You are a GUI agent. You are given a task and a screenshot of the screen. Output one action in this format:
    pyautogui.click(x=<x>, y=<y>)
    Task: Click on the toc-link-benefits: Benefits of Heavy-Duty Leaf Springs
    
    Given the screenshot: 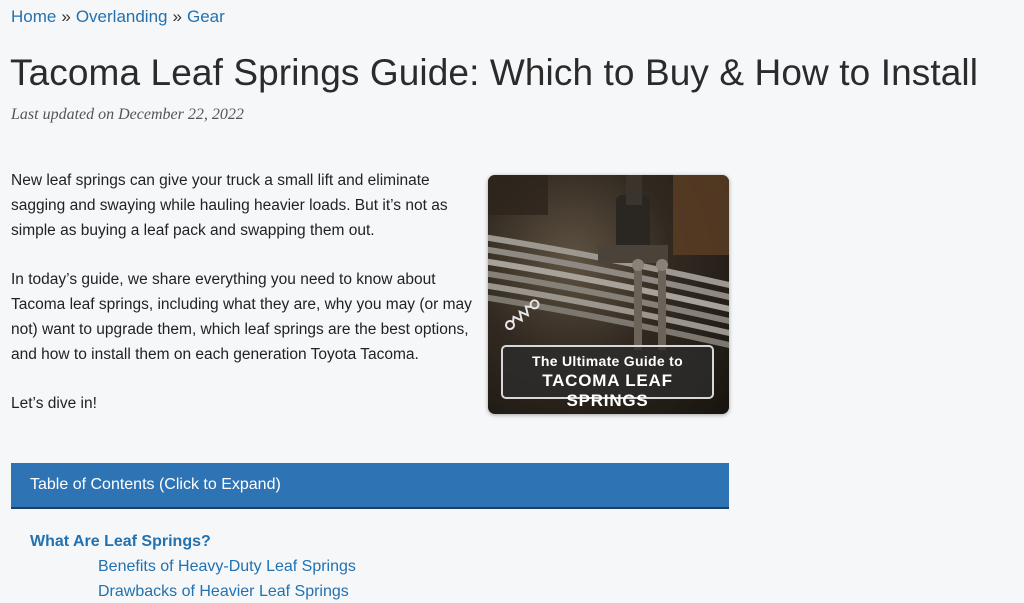 What is the action you would take?
    pyautogui.click(x=414, y=567)
    